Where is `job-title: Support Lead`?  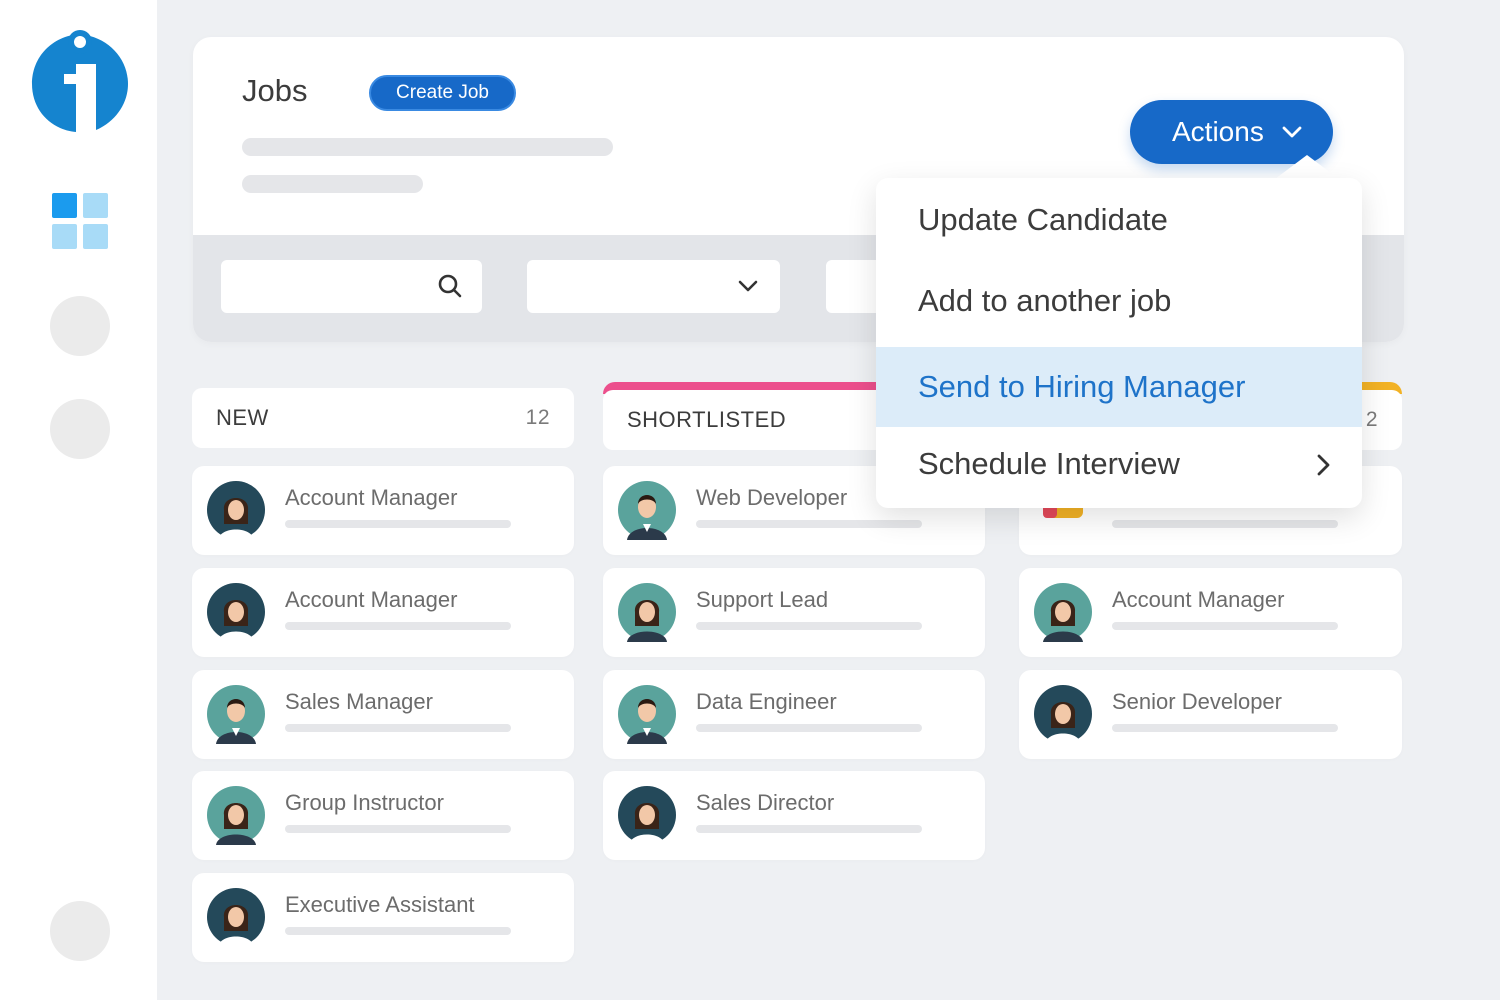 job-title: Support Lead is located at coordinates (762, 599).